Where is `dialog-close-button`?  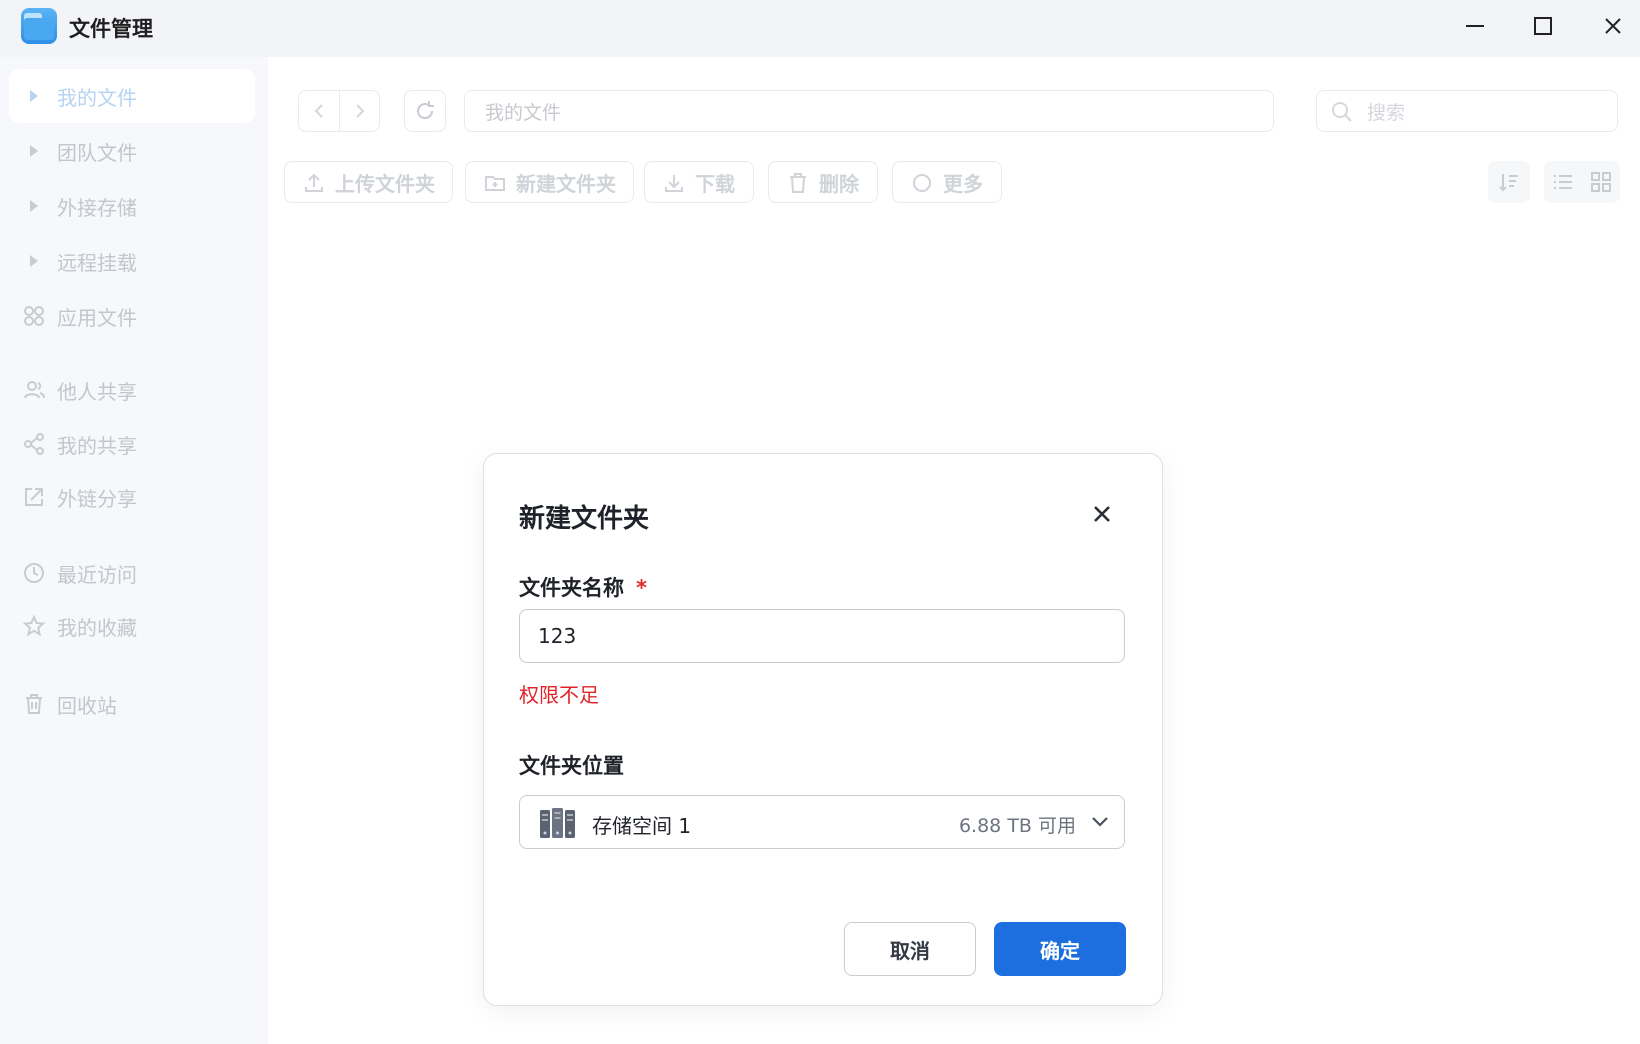
dialog-close-button is located at coordinates (1102, 514).